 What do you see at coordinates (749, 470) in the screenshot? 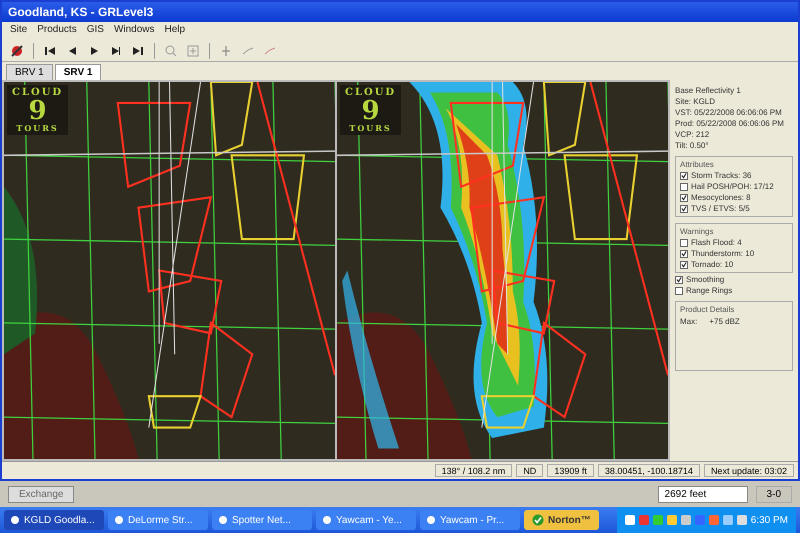
I see `status-text: Next update: 03:02` at bounding box center [749, 470].